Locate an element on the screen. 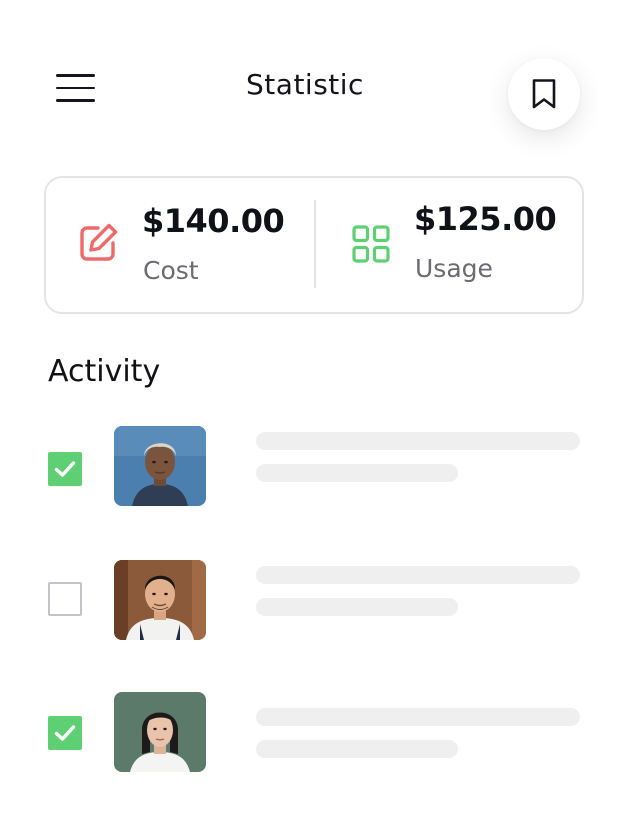 The image size is (634, 832). activity-checkbox-unchecked is located at coordinates (65, 599).